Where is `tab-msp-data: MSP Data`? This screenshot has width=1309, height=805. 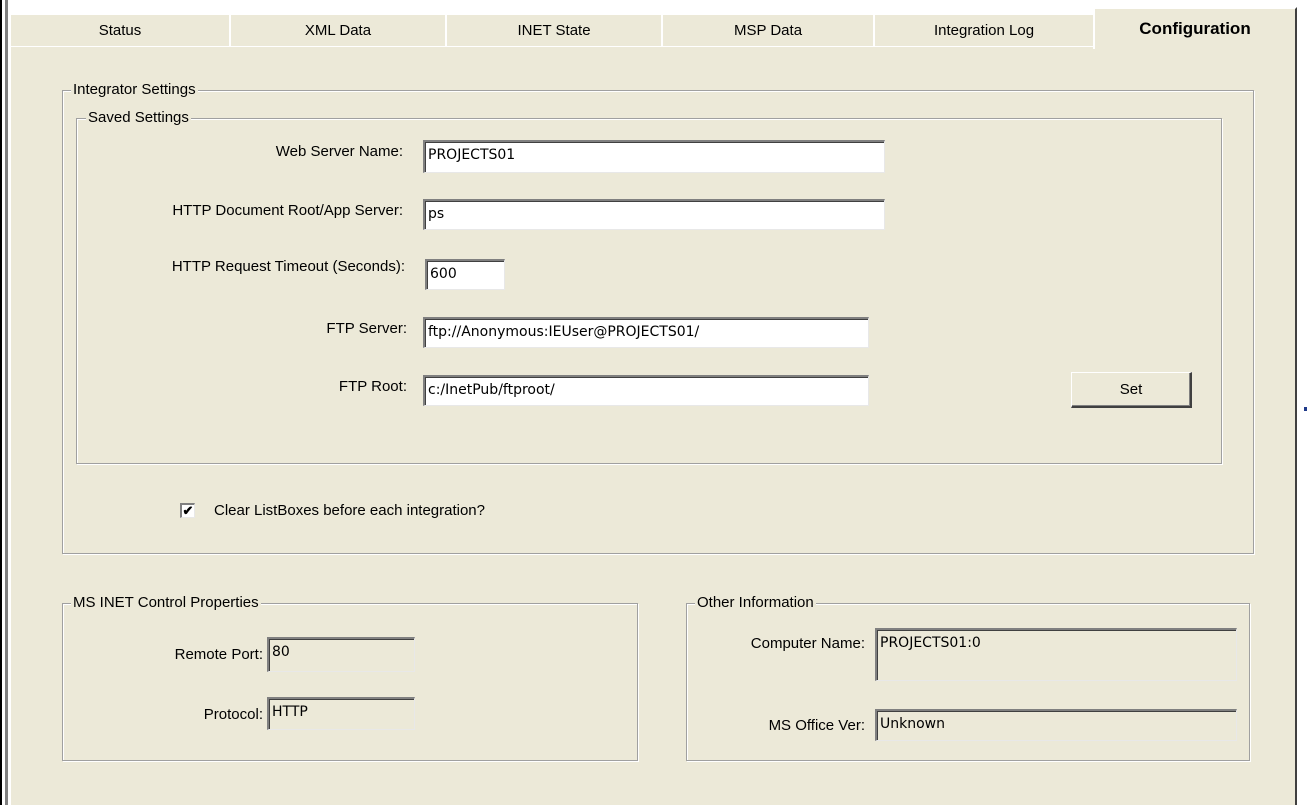
tab-msp-data: MSP Data is located at coordinates (768, 29).